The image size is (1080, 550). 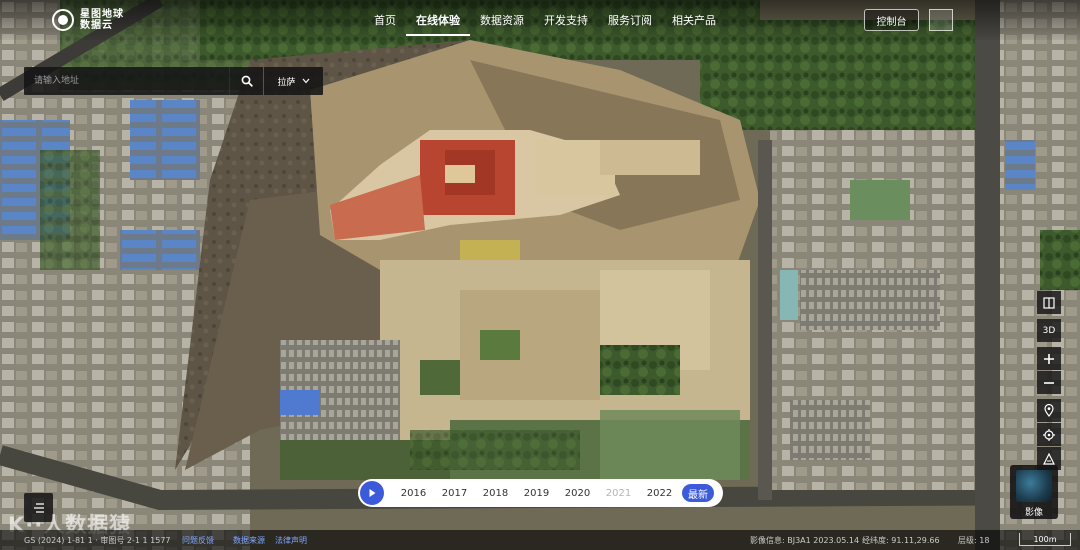 I want to click on year-2021: 2021, so click(x=618, y=493).